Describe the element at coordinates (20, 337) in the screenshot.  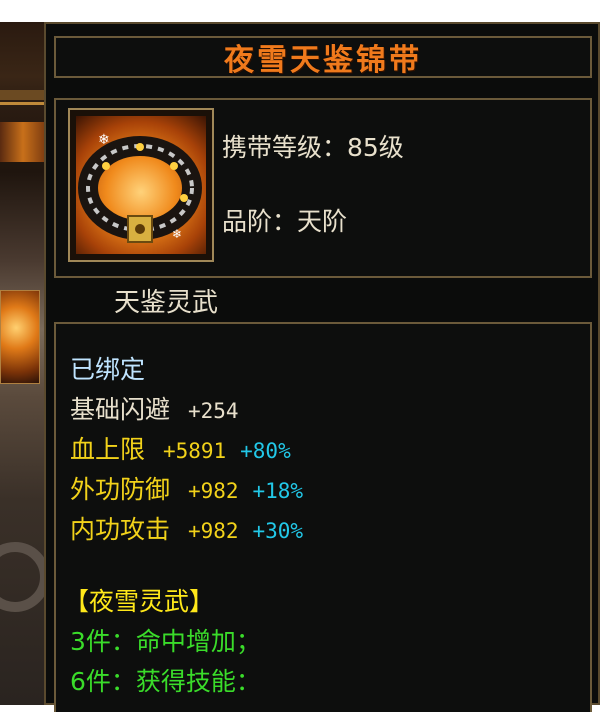
I see `background-item-fragment` at that location.